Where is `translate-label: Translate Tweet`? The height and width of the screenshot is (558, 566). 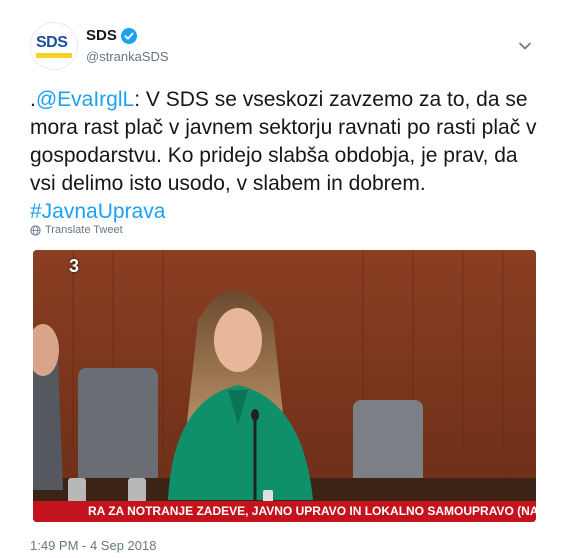
translate-label: Translate Tweet is located at coordinates (84, 230).